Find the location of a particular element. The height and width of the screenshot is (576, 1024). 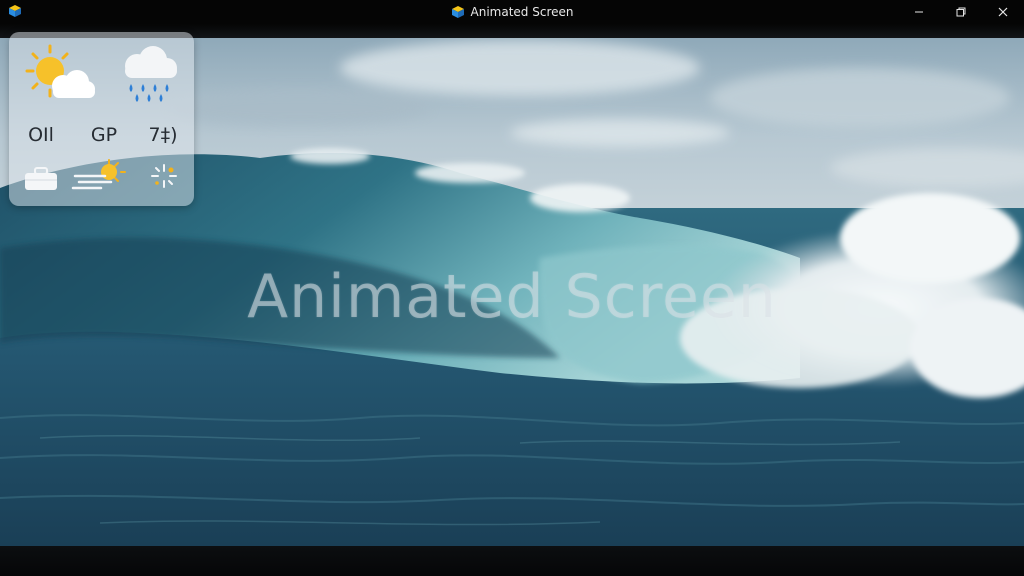

minimize-button is located at coordinates (919, 12).